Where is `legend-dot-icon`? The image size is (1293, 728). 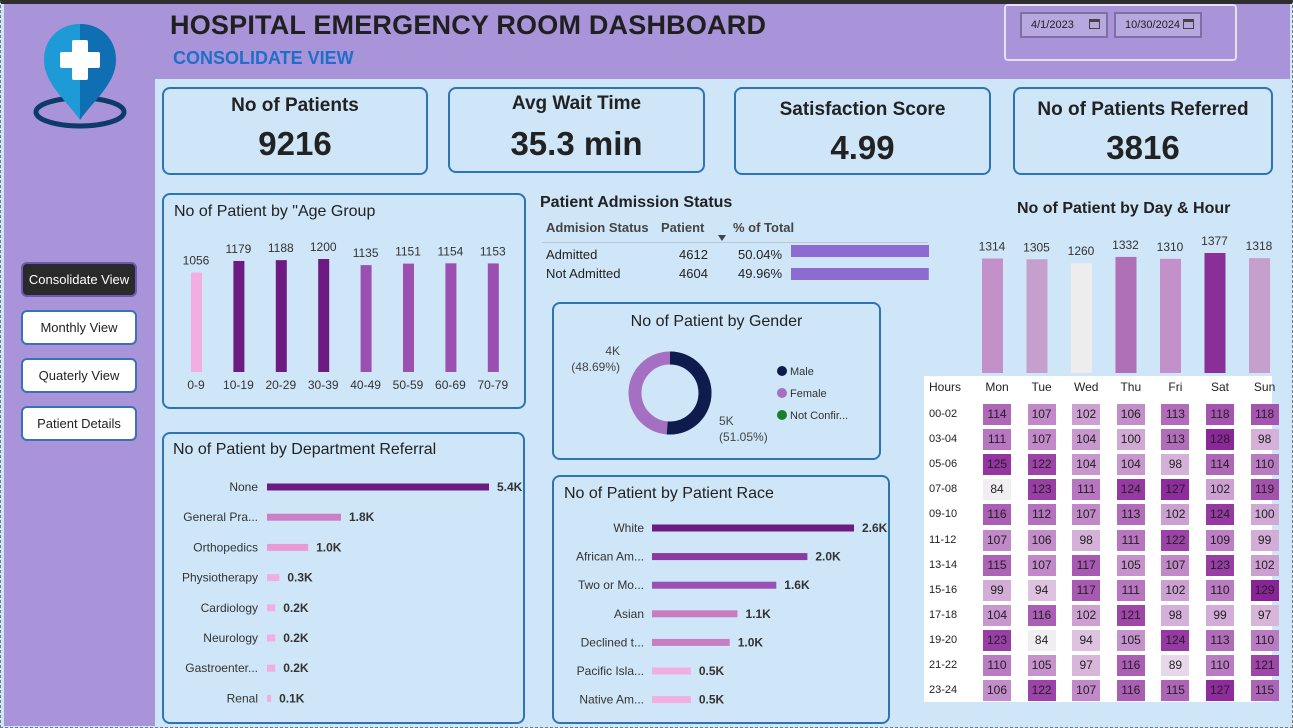
legend-dot-icon is located at coordinates (782, 371).